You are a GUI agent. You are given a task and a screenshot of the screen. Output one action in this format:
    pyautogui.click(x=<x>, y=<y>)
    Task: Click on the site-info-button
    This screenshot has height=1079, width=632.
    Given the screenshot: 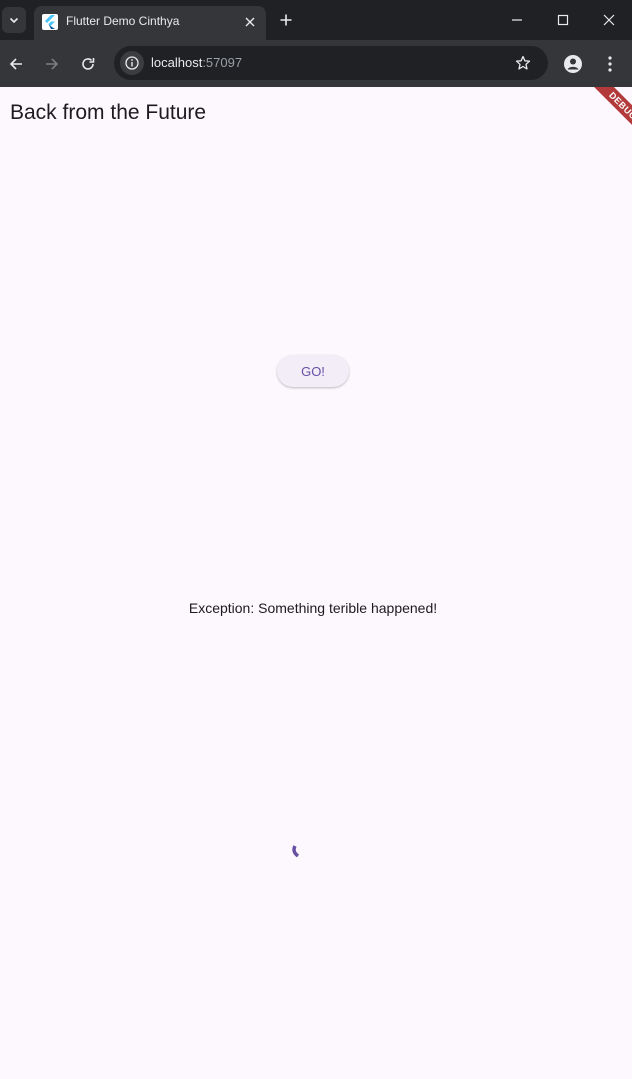 What is the action you would take?
    pyautogui.click(x=132, y=63)
    